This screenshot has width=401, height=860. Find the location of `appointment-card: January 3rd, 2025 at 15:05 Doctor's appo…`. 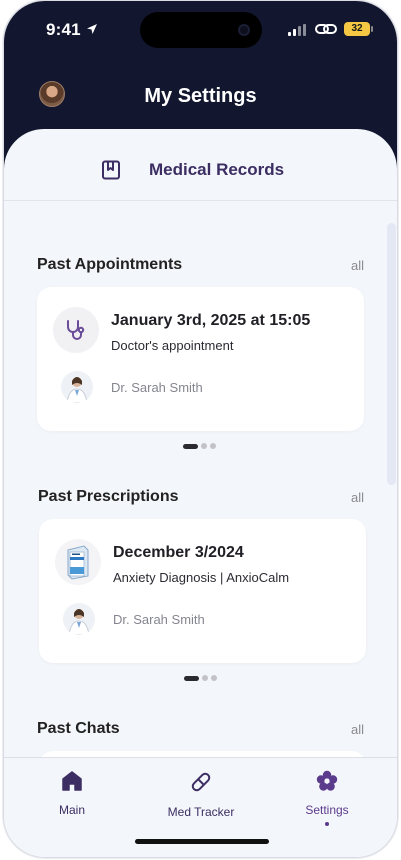

appointment-card: January 3rd, 2025 at 15:05 Doctor's appo… is located at coordinates (200, 359).